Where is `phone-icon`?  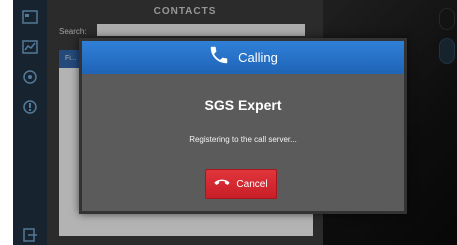
phone-icon is located at coordinates (219, 57).